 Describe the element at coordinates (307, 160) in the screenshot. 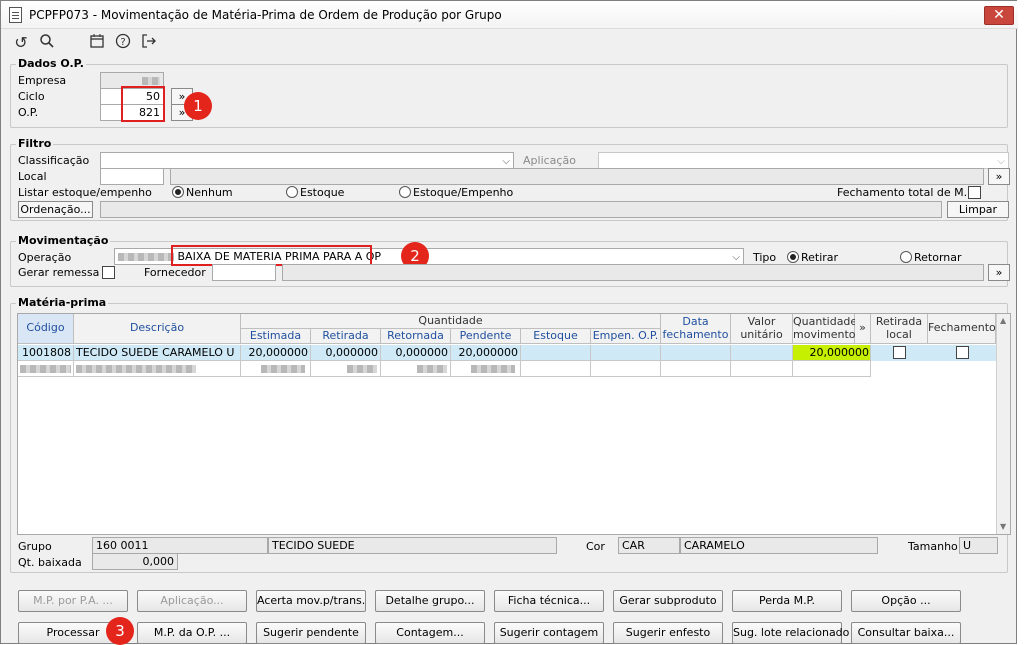

I see `classificacao-select: ⌵` at that location.